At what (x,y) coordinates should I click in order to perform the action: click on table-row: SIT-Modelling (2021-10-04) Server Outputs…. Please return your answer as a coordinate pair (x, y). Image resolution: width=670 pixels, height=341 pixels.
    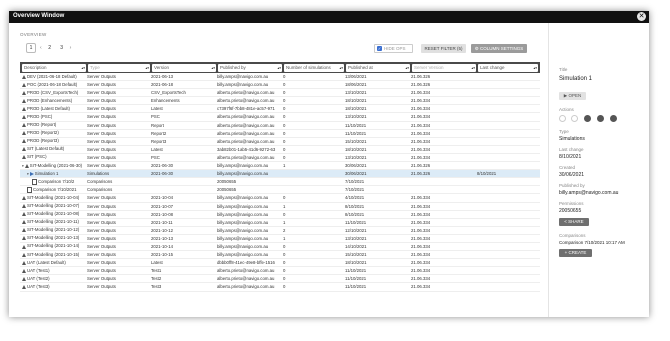
    Looking at the image, I should click on (280, 198).